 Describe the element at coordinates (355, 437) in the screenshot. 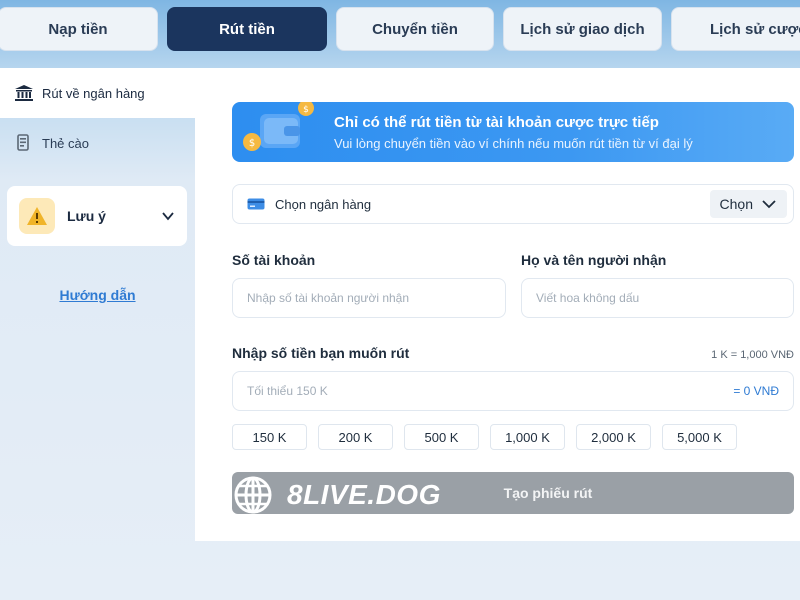

I see `preset-200k-button: 200 K` at that location.